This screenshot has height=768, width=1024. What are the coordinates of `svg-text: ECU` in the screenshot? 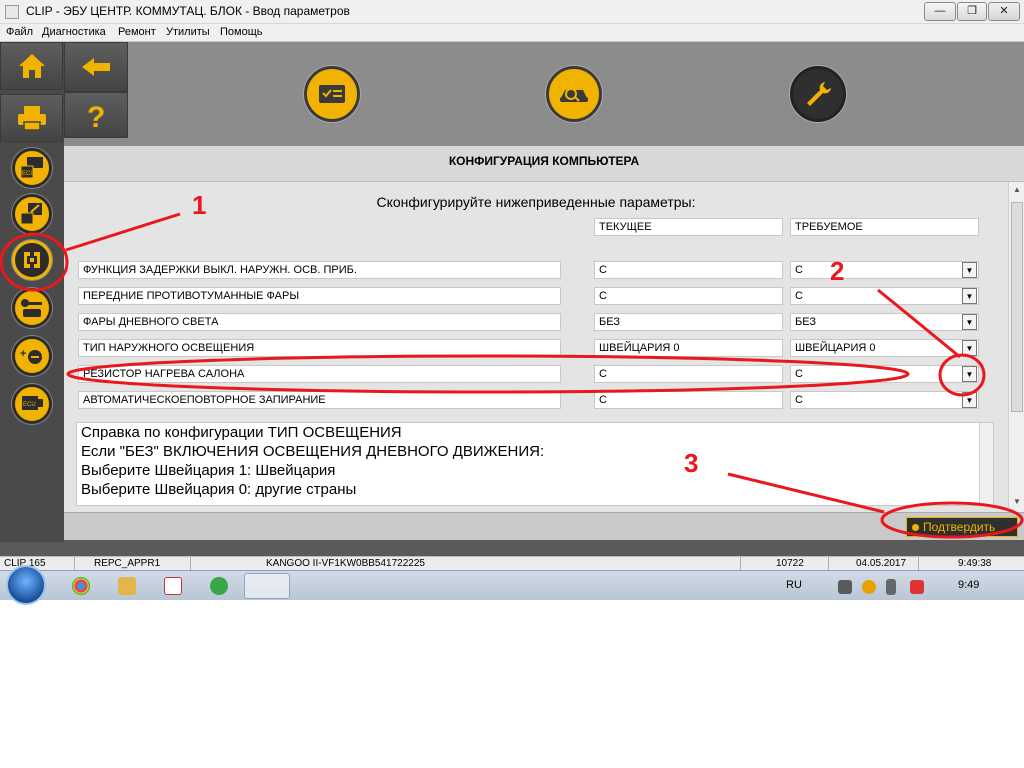 It's located at (29, 405).